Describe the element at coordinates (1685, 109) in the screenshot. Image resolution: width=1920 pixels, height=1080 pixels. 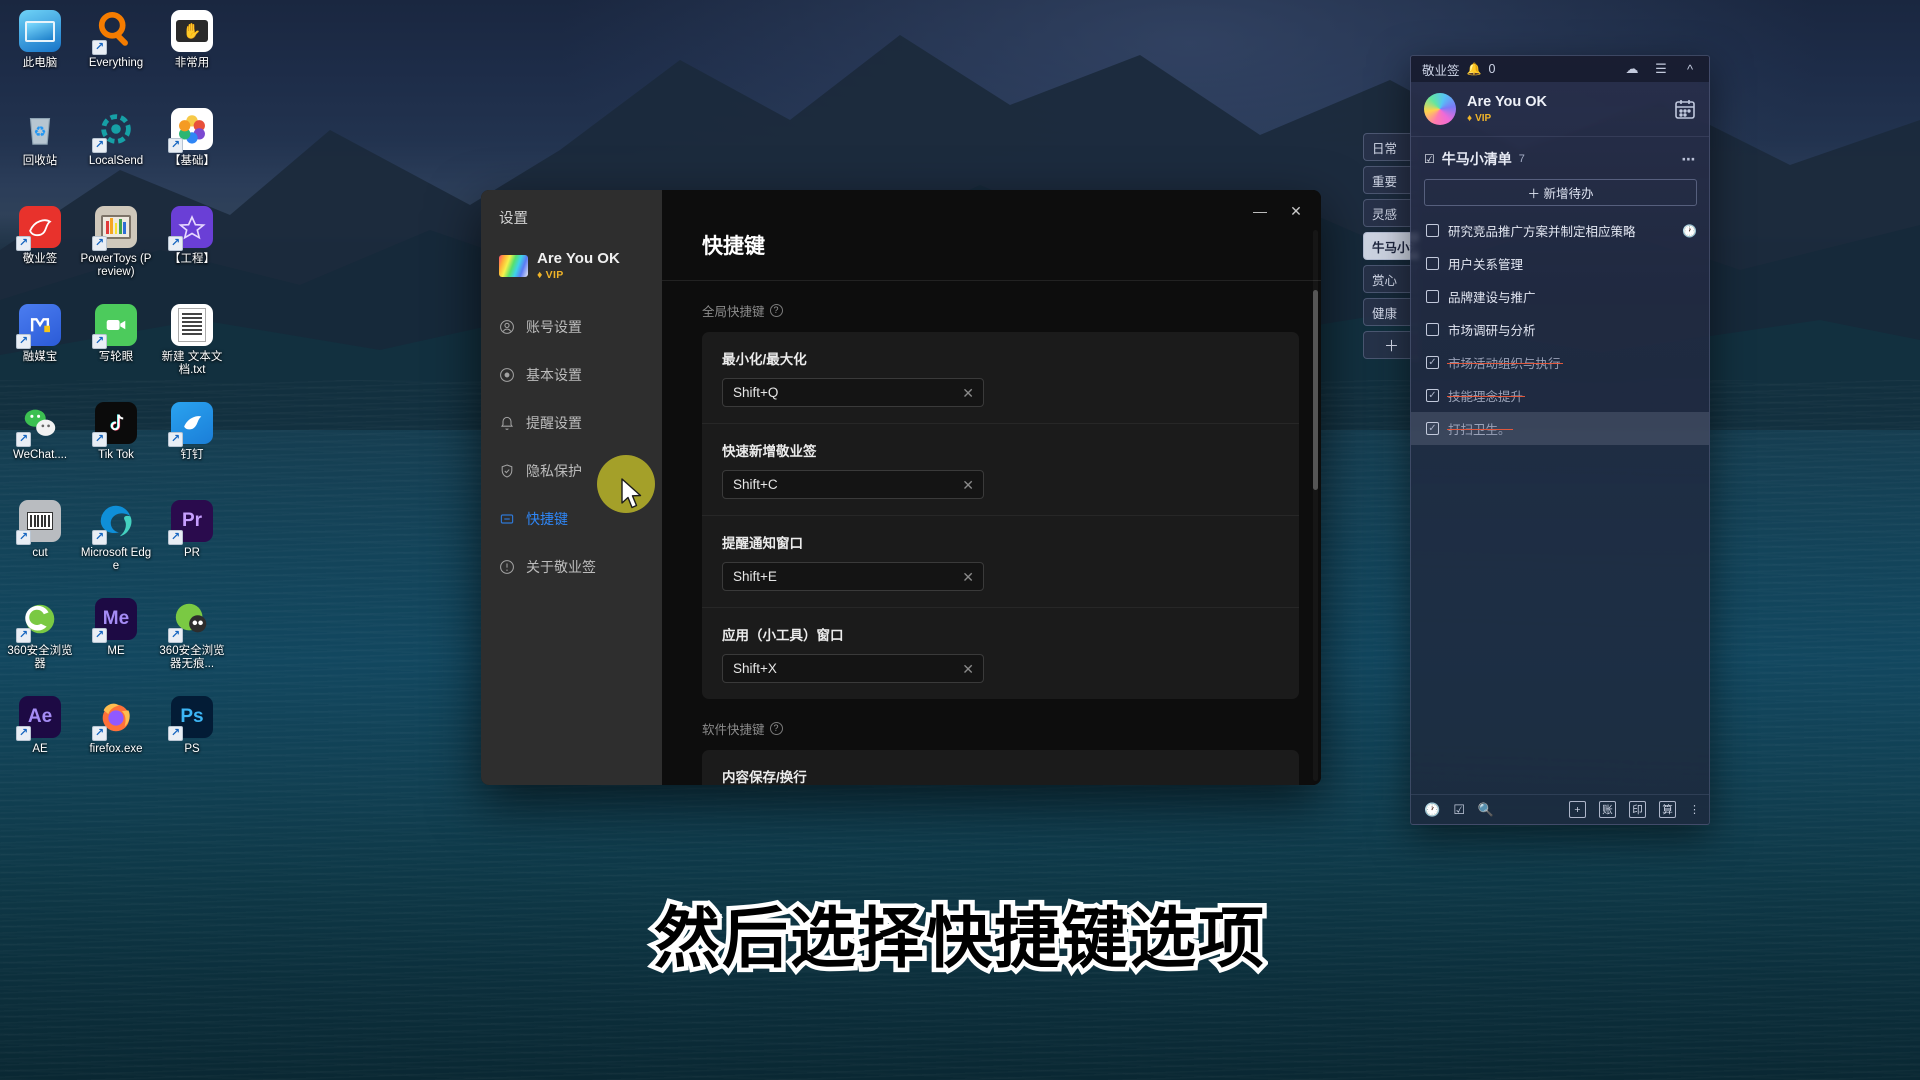
I see `calendar-icon` at that location.